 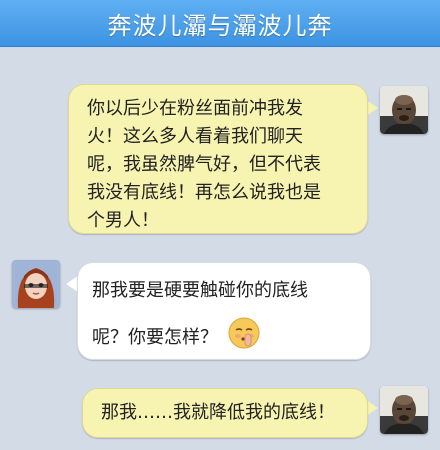 I want to click on message-bubble: 那我……我就降低我的底线！, so click(x=225, y=413).